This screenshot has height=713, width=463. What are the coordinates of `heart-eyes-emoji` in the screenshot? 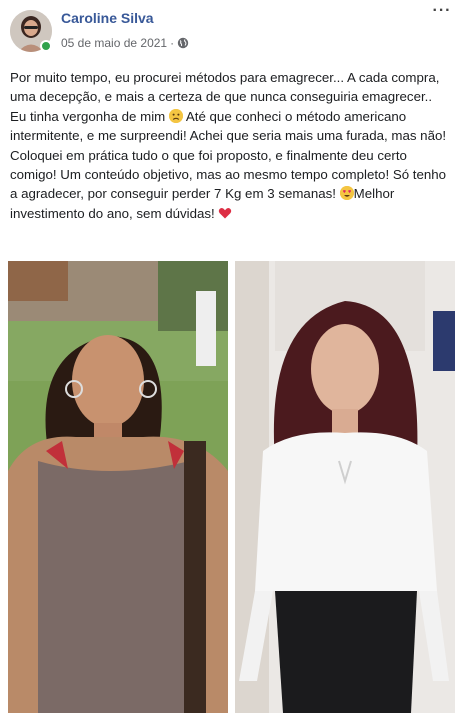 It's located at (346, 193).